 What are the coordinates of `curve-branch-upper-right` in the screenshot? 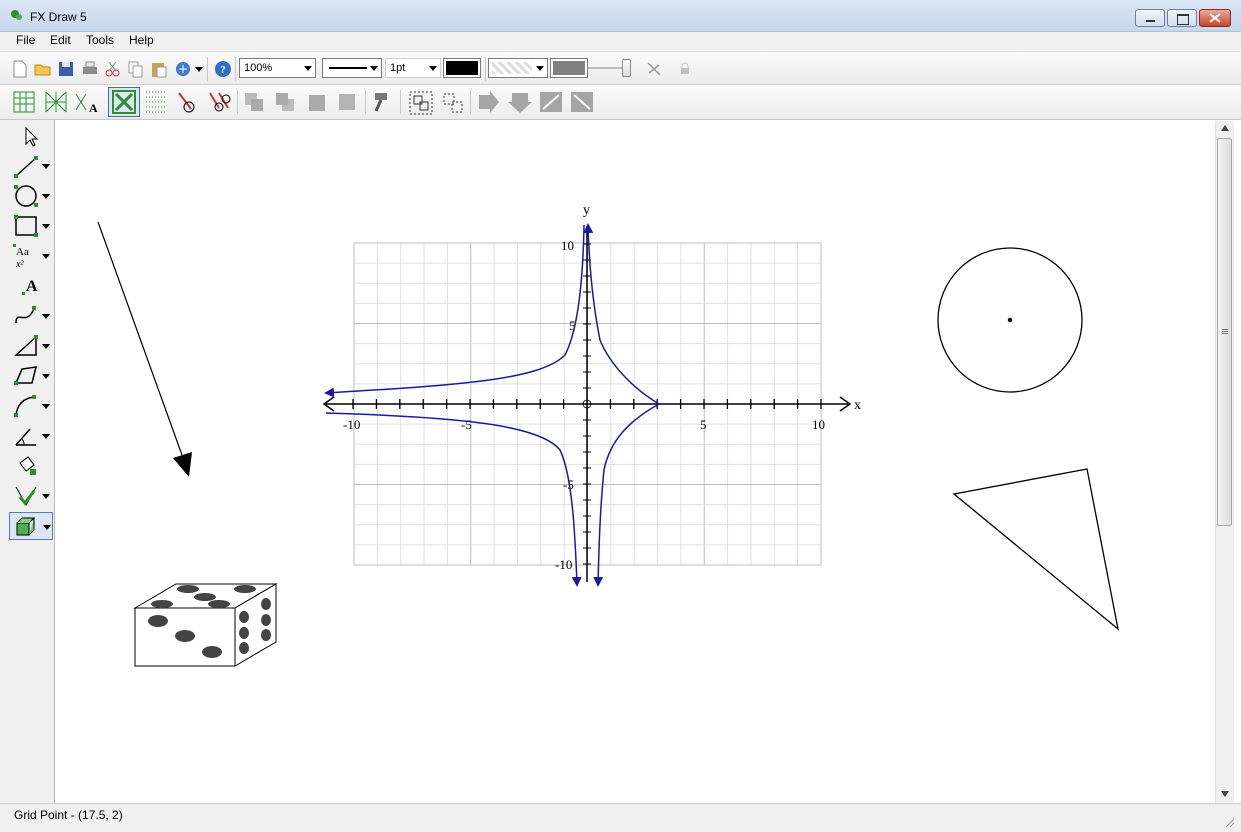 It's located at (621, 314).